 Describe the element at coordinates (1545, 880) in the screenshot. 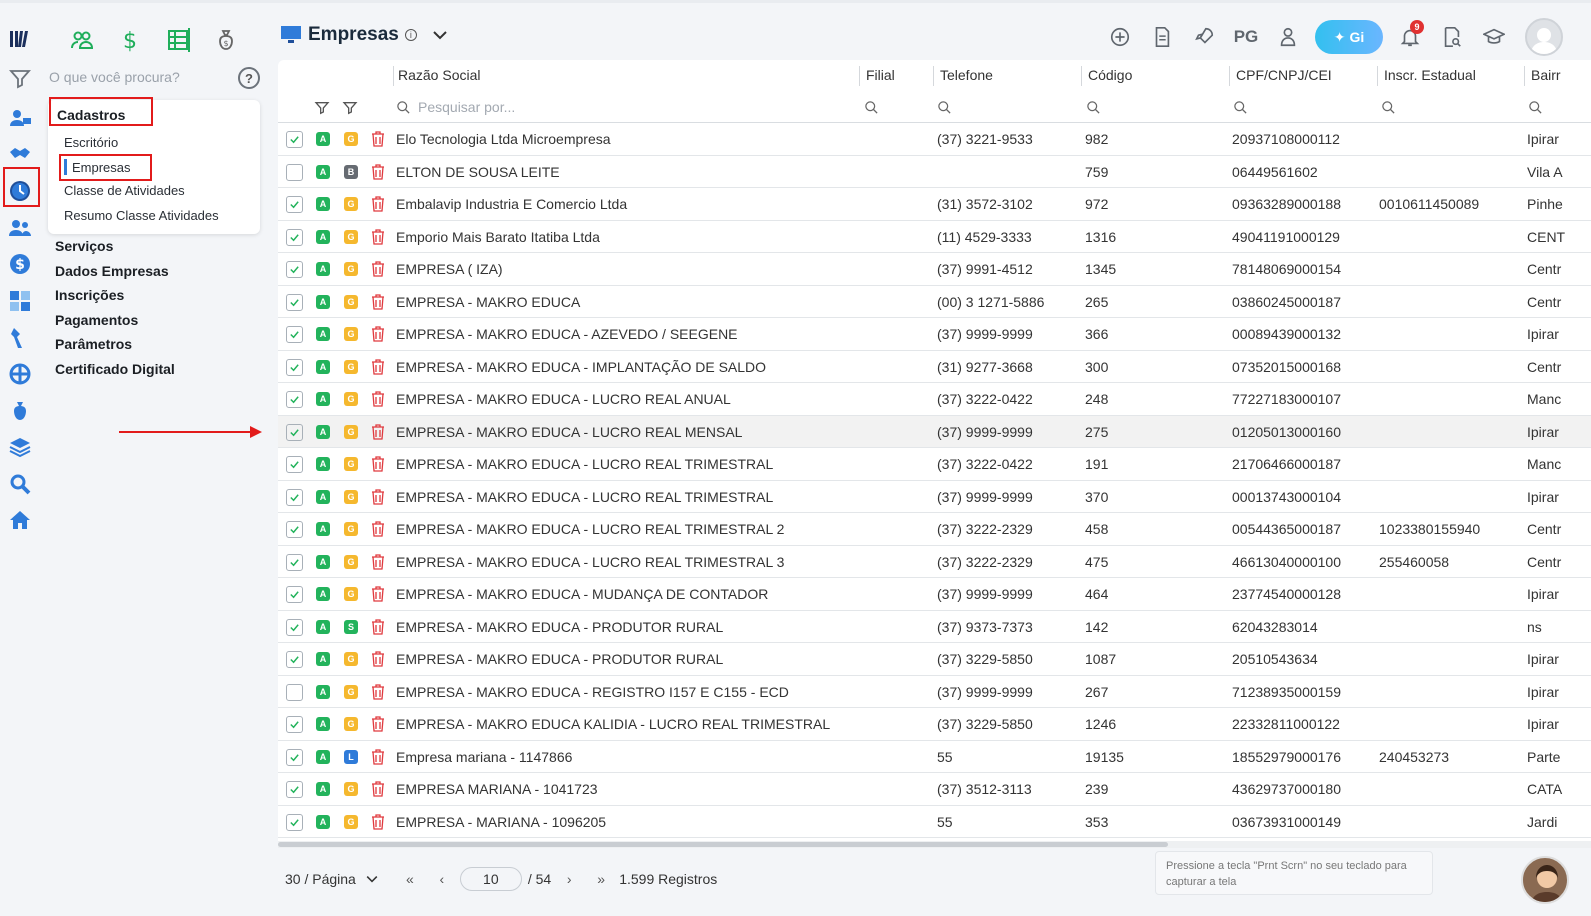

I see `support-avatar` at that location.